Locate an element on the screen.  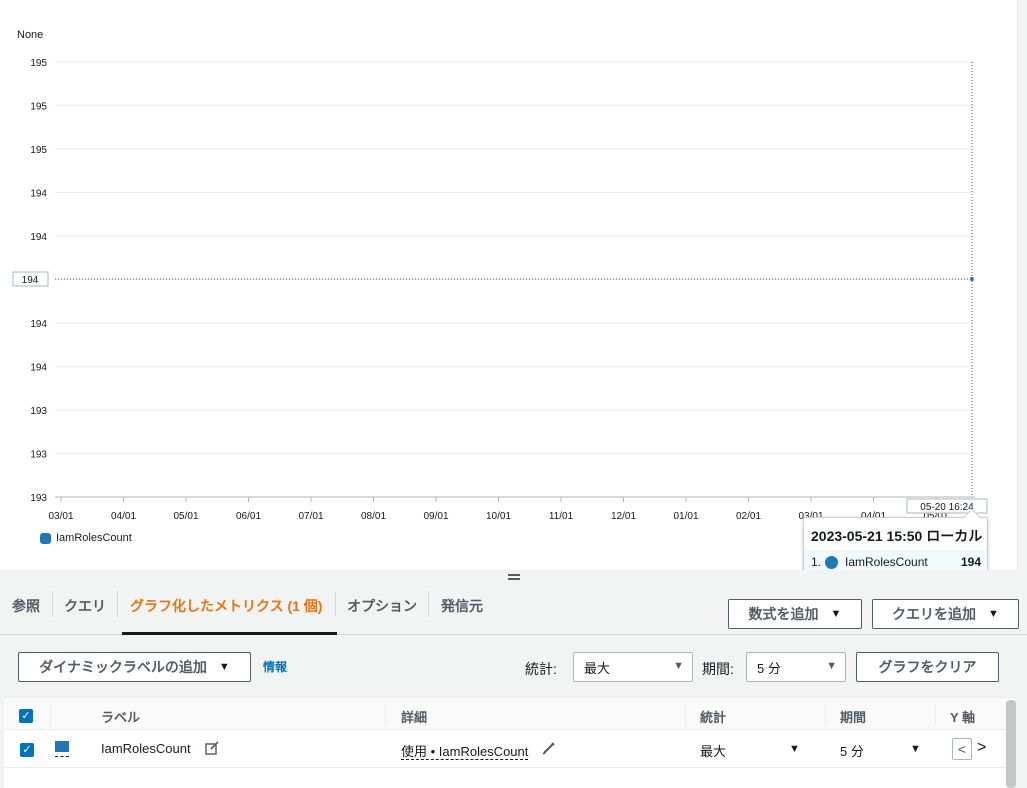
add-math-button: 数式を追加 ▼ is located at coordinates (795, 614).